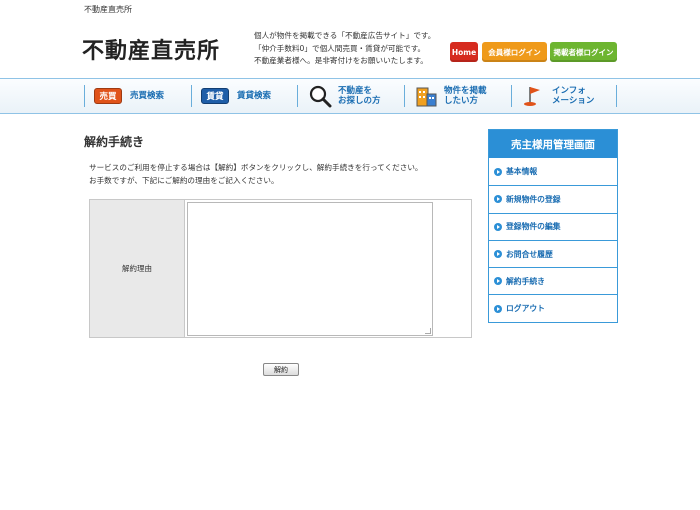  Describe the element at coordinates (114, 142) in the screenshot. I see `page-title: 解約手続き` at that location.